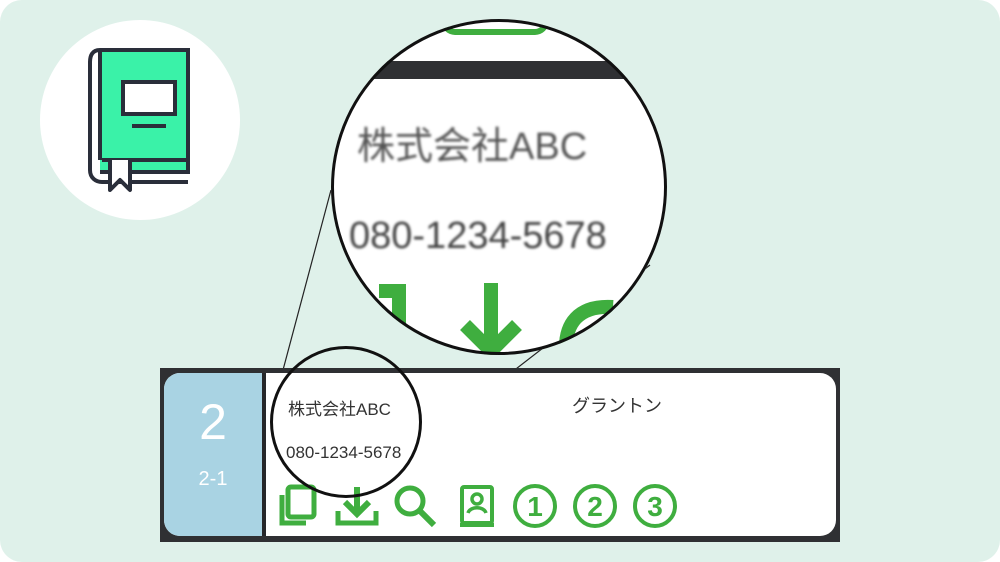 The height and width of the screenshot is (562, 1000). I want to click on circled-number-1-icon: 1, so click(535, 506).